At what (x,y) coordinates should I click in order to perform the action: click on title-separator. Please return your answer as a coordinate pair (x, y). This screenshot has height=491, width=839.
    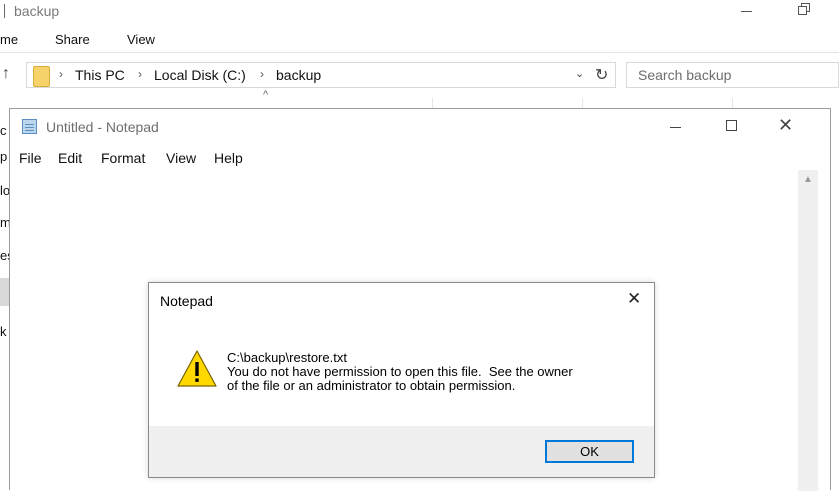
    Looking at the image, I should click on (4, 11).